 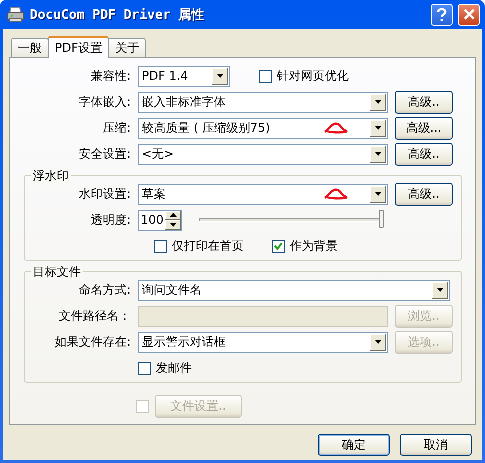 What do you see at coordinates (104, 102) in the screenshot?
I see `field-label: 字体嵌入:` at bounding box center [104, 102].